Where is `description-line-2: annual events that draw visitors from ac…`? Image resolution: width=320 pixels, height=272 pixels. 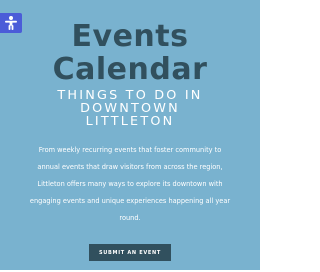 description-line-2: annual events that draw visitors from ac… is located at coordinates (130, 167).